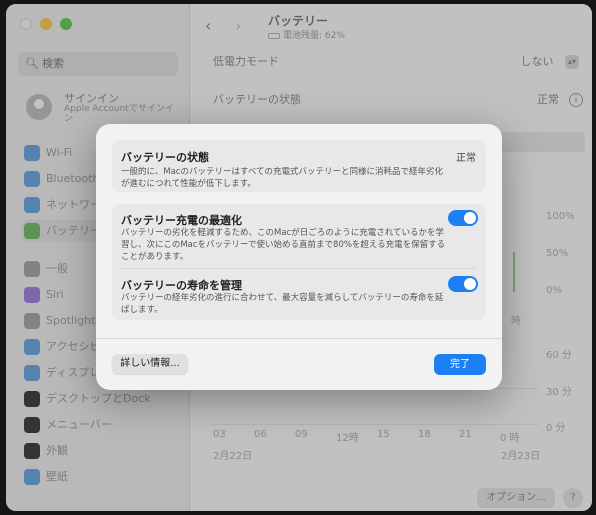  What do you see at coordinates (466, 158) in the screenshot?
I see `health-status: 正常` at bounding box center [466, 158].